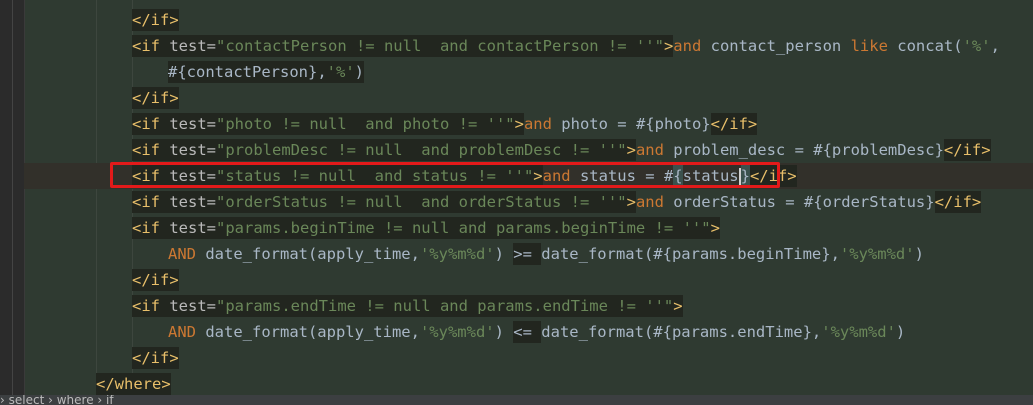  Describe the element at coordinates (133, 384) in the screenshot. I see `code-token: </where>` at that location.